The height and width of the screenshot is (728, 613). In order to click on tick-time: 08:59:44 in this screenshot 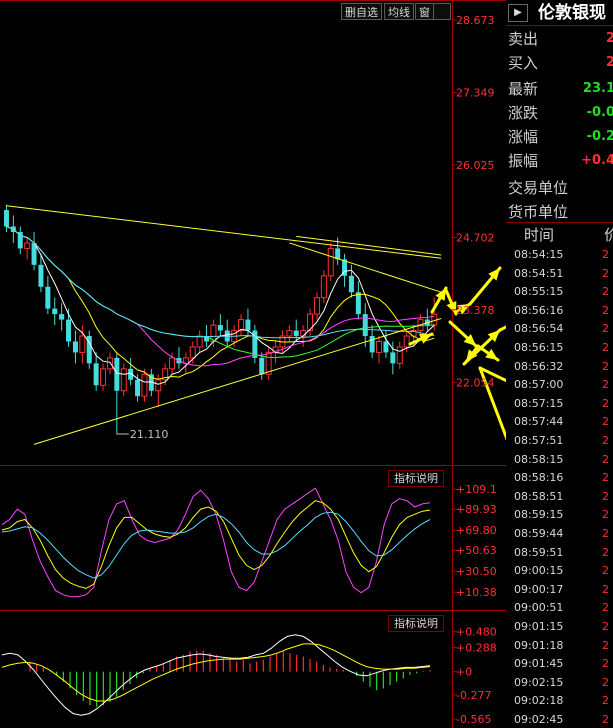, I will do `click(539, 533)`.